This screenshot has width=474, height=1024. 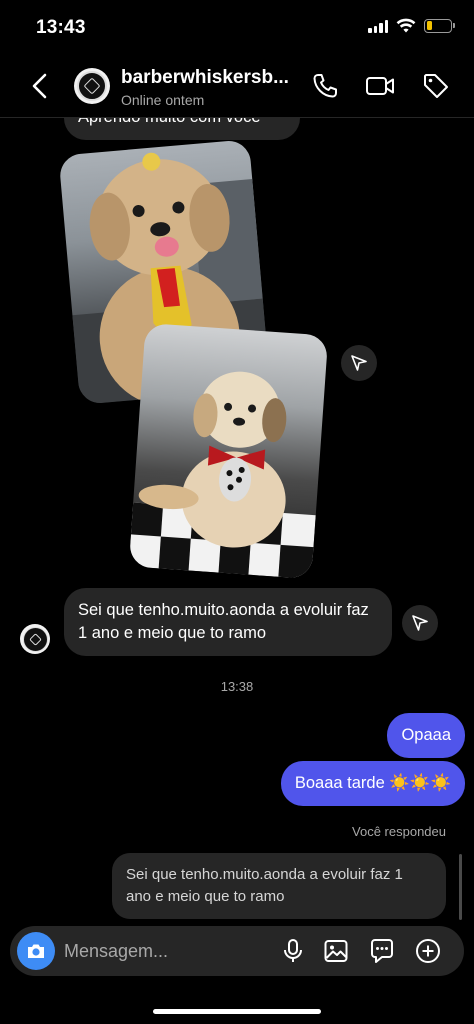 I want to click on status-icons, so click(x=411, y=25).